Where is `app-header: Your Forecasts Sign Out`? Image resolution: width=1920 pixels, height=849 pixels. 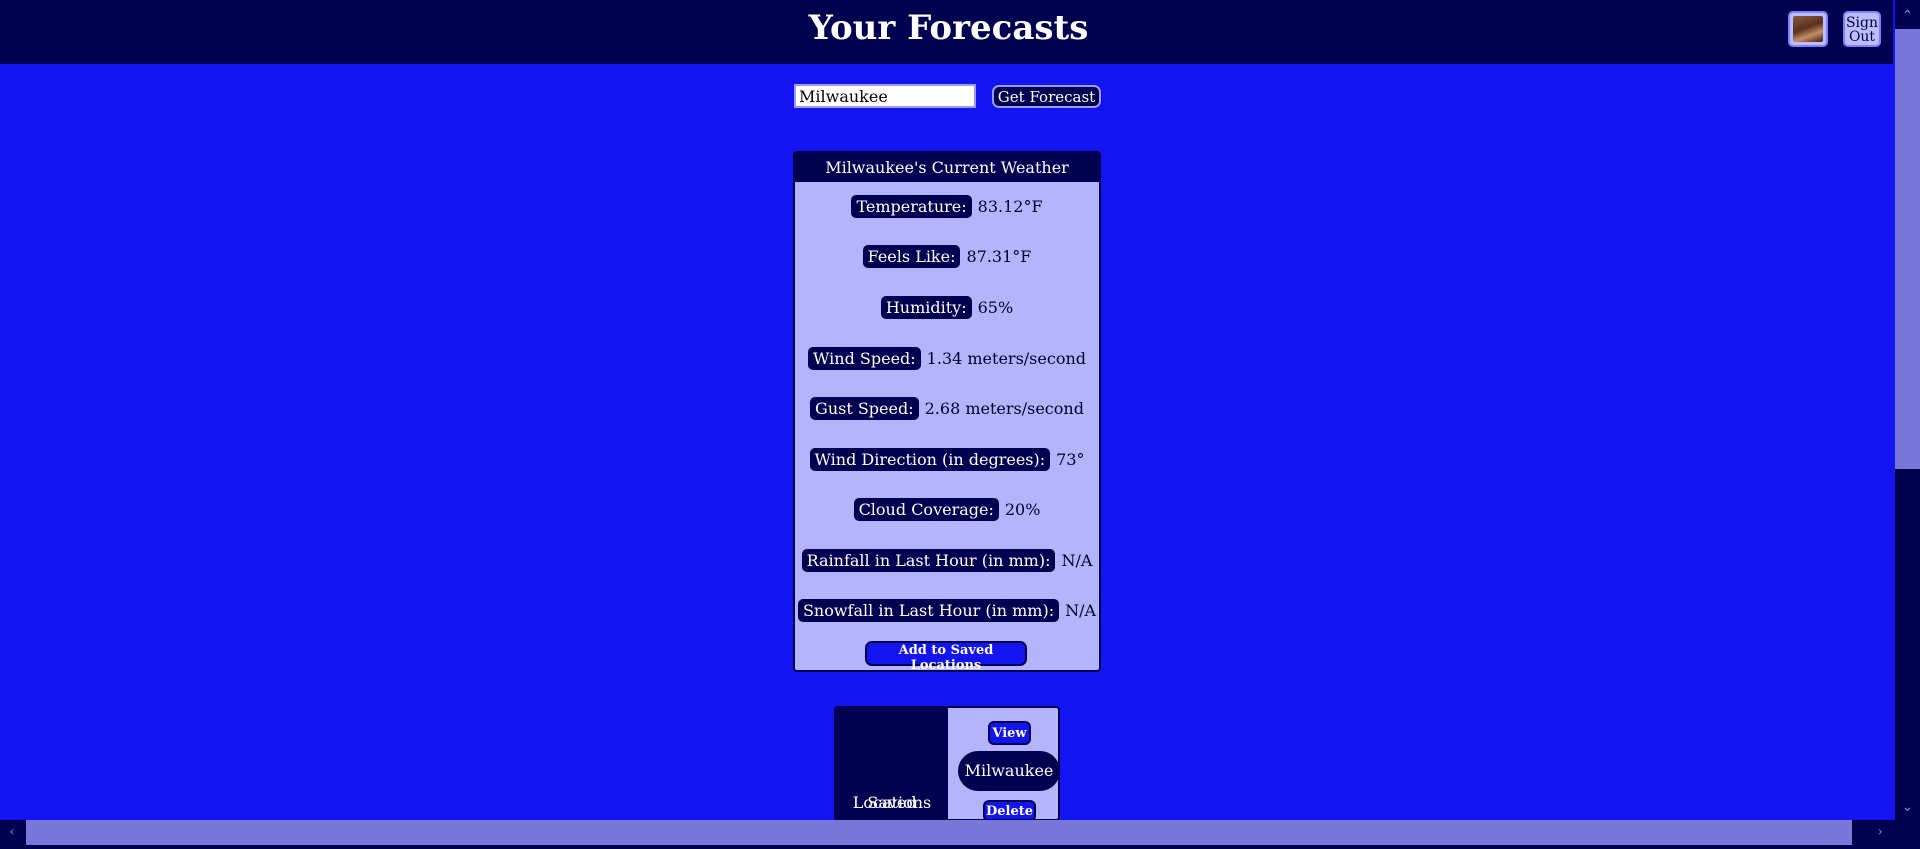
app-header: Your Forecasts Sign Out is located at coordinates (946, 32).